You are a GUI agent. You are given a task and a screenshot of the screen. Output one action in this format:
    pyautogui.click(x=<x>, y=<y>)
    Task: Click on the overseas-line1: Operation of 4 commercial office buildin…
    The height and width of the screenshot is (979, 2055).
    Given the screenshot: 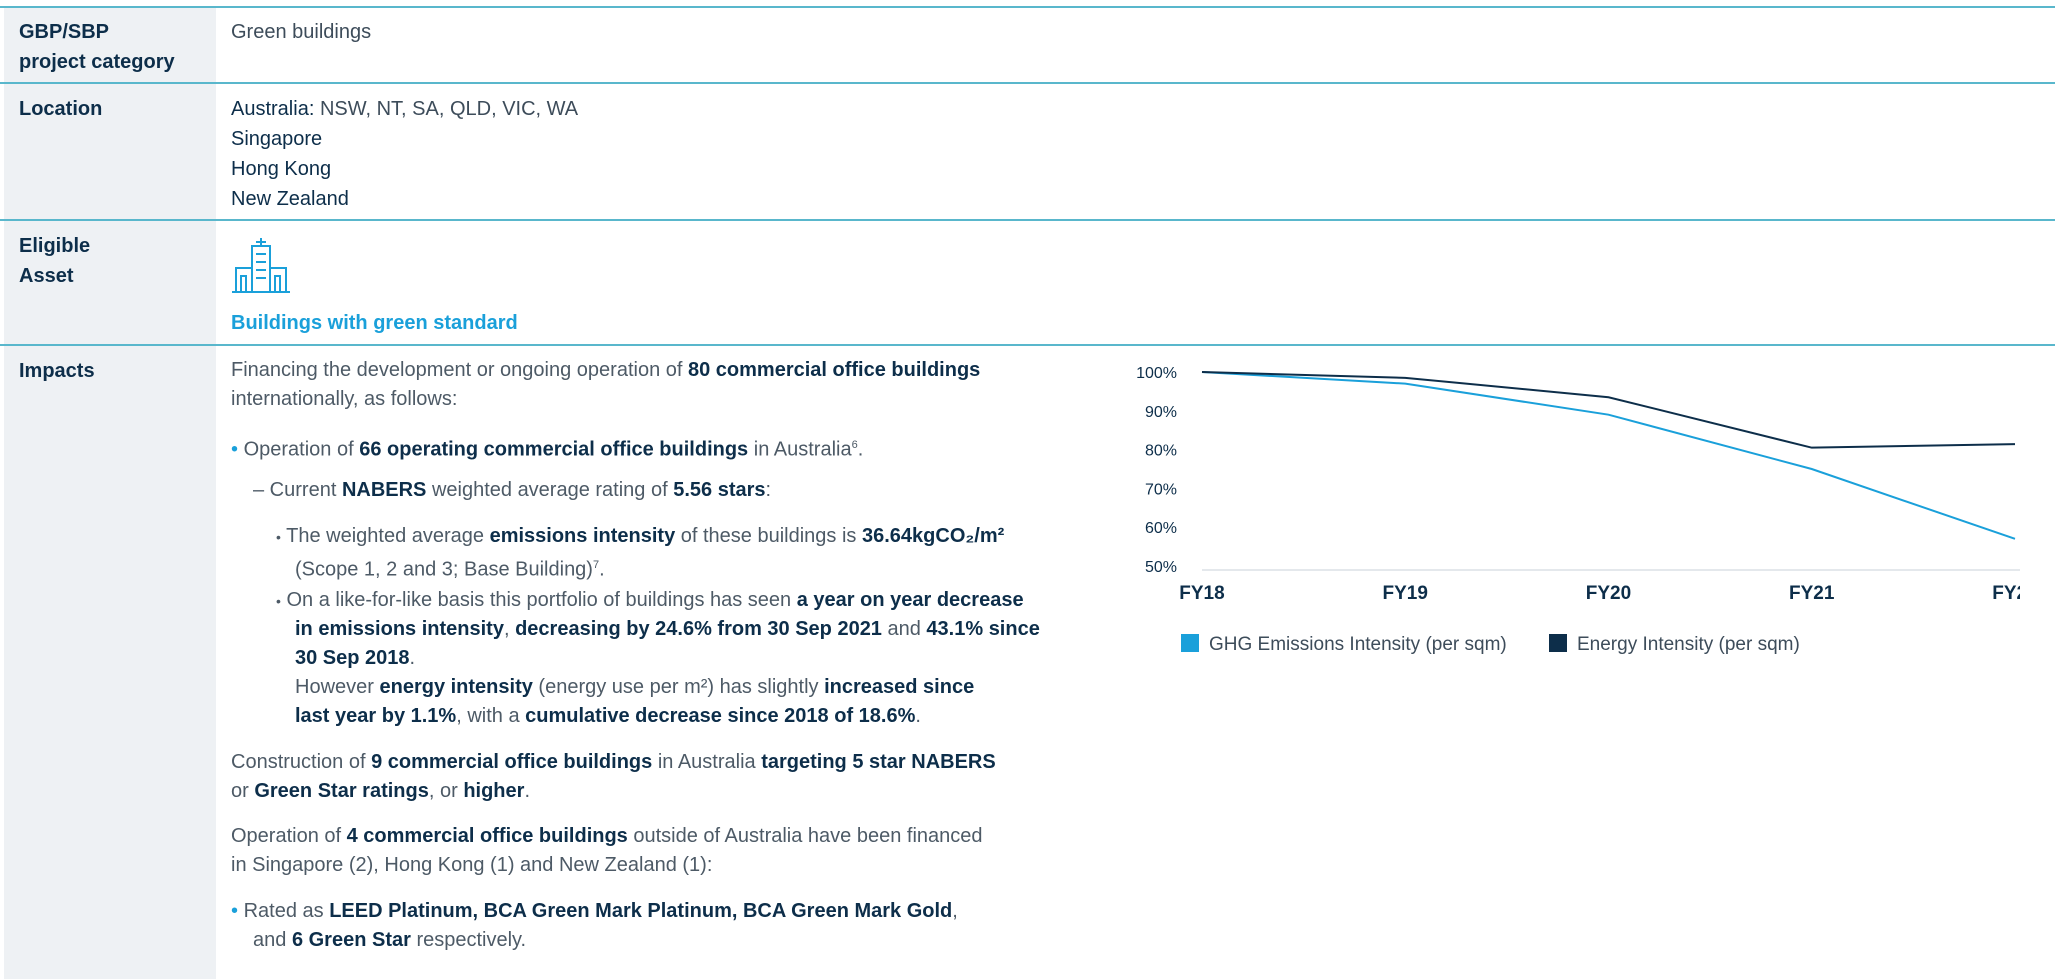 What is the action you would take?
    pyautogui.click(x=607, y=836)
    